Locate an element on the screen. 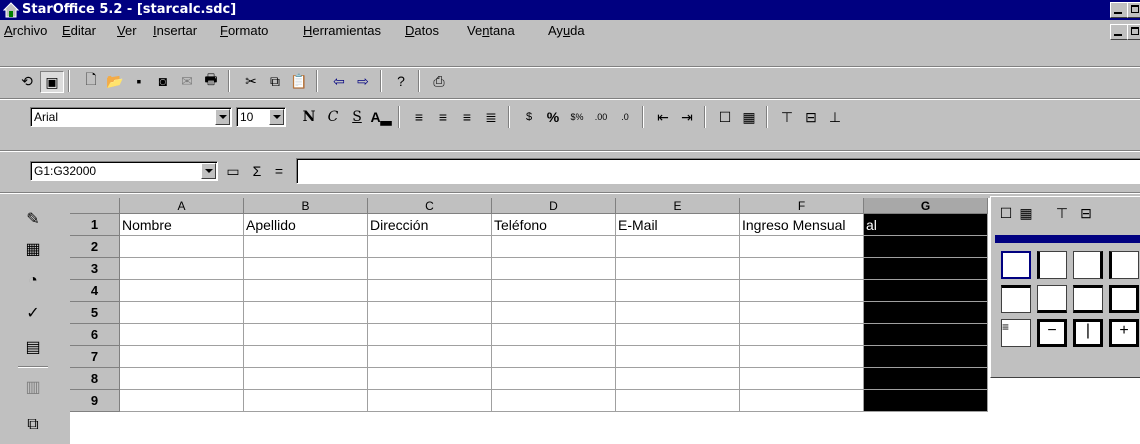 The height and width of the screenshot is (444, 1140). align-right-icon: ≡ is located at coordinates (467, 117).